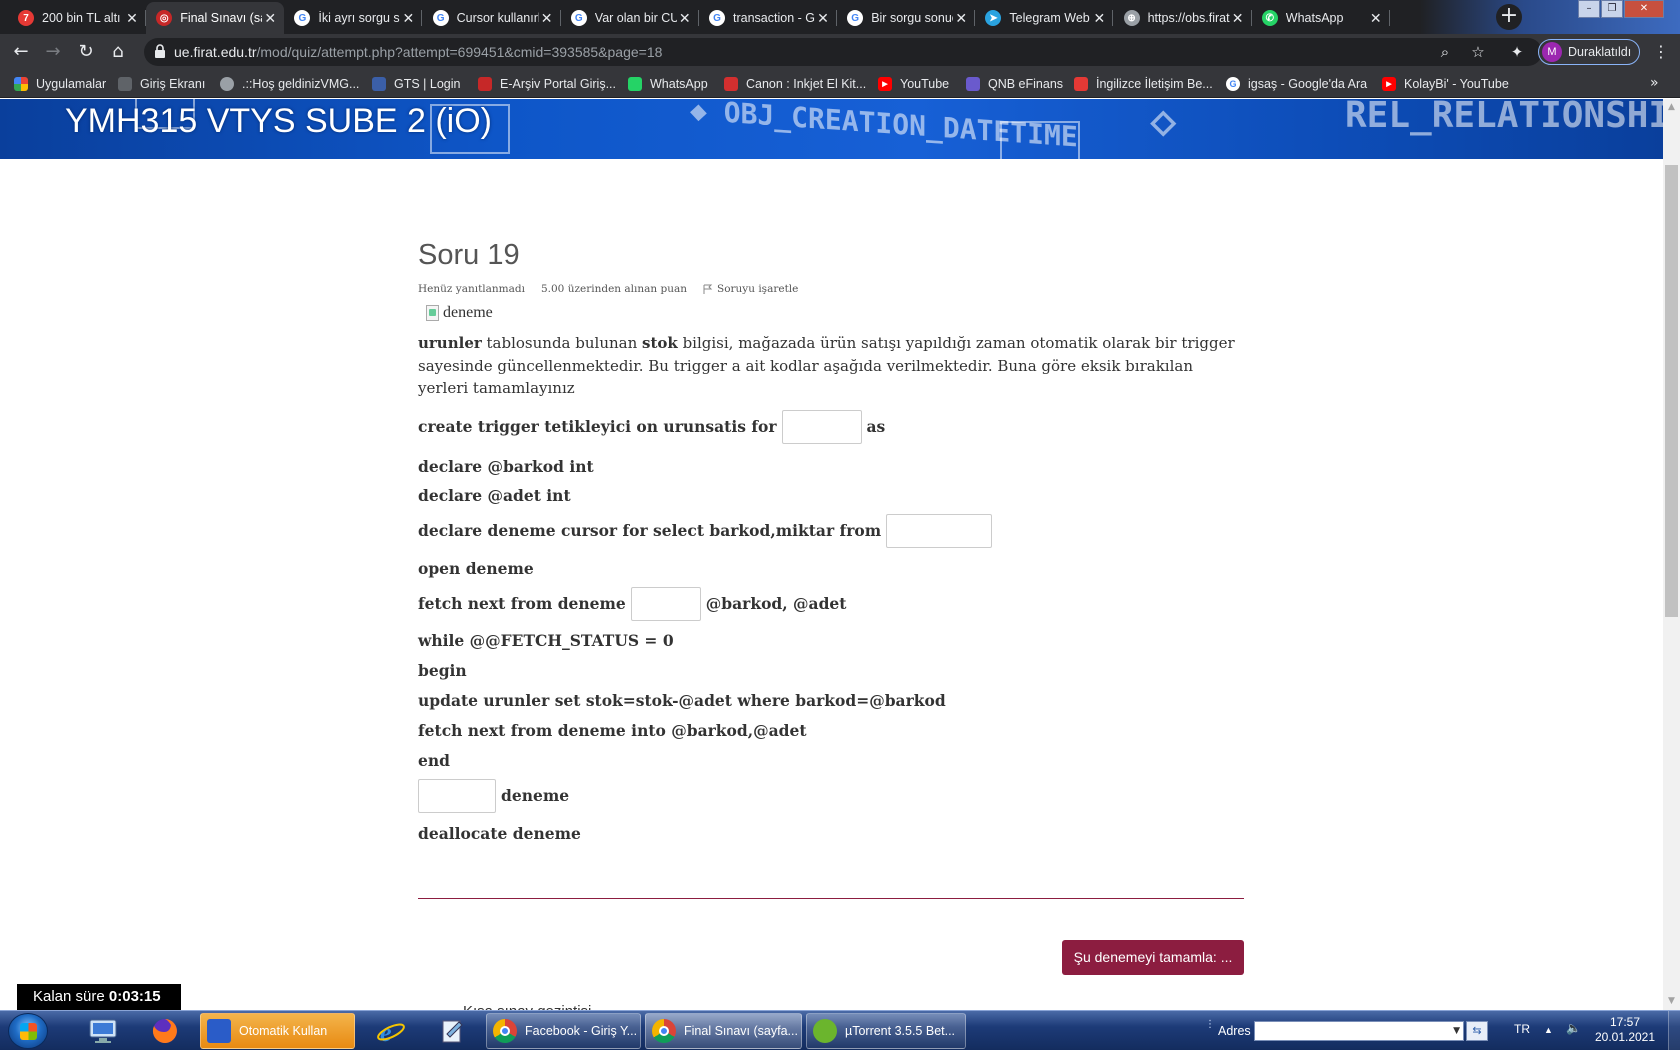 The image size is (1680, 1050). What do you see at coordinates (1674, 1030) in the screenshot?
I see `show-desktop-button` at bounding box center [1674, 1030].